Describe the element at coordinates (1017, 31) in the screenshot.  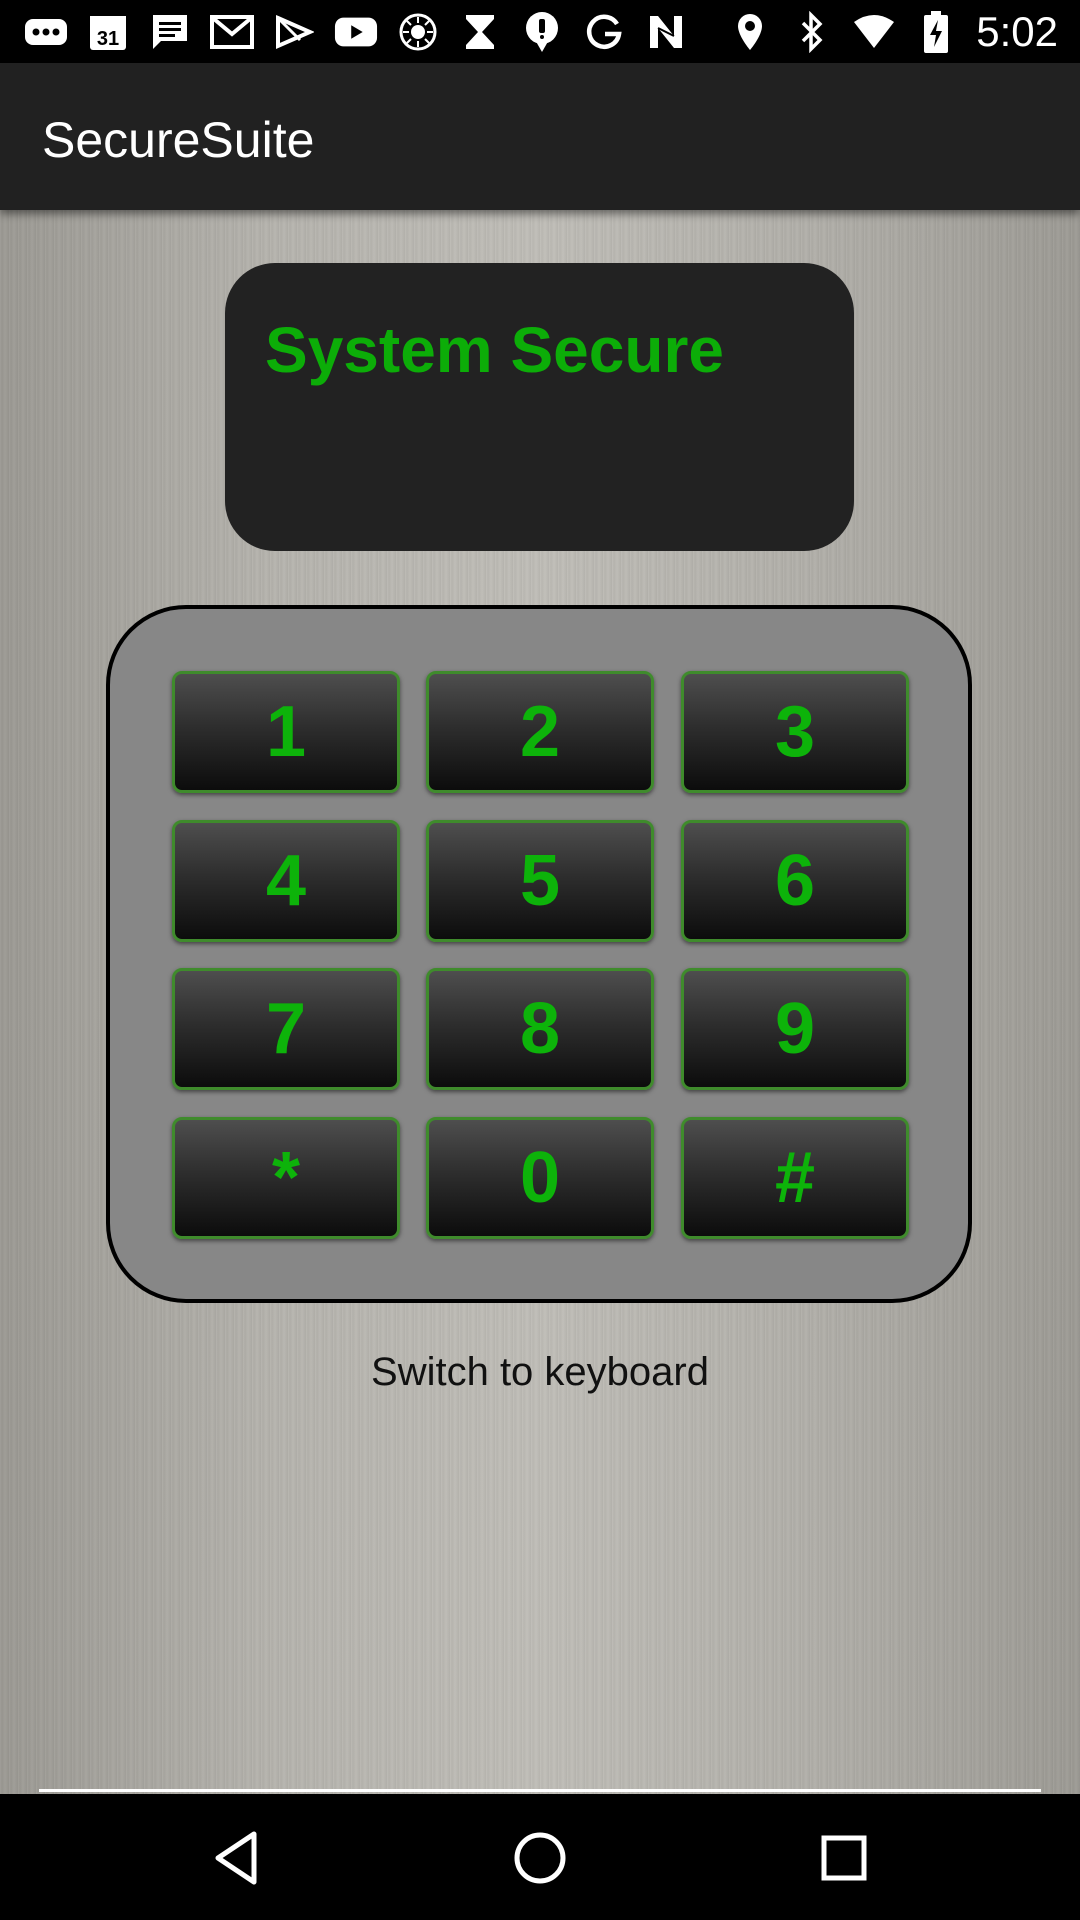
I see `clock: 5:02` at that location.